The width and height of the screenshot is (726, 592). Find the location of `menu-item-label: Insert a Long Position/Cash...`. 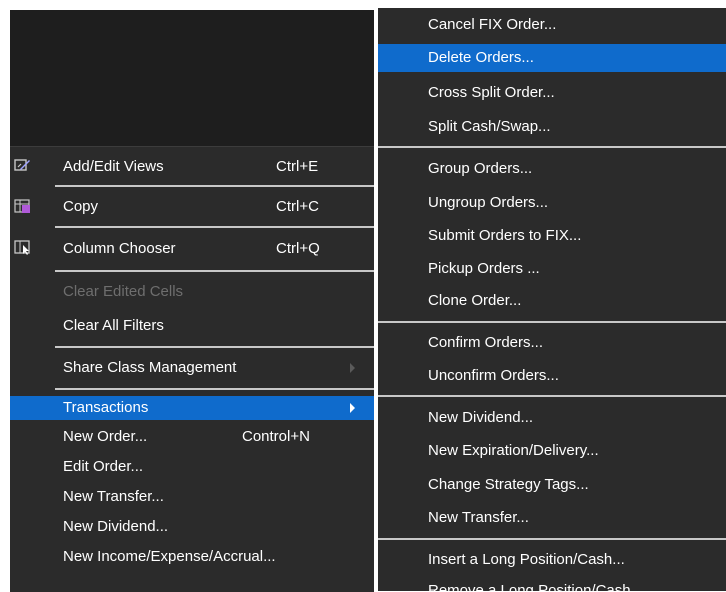

menu-item-label: Insert a Long Position/Cash... is located at coordinates (526, 559).